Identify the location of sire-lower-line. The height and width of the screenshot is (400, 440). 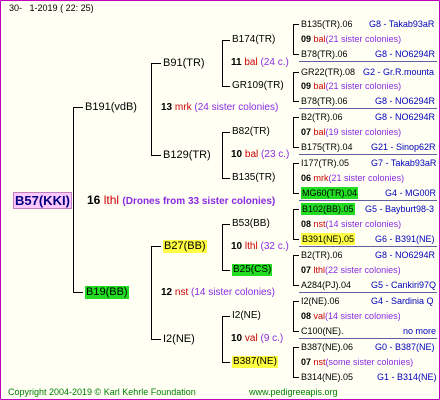
(156, 155).